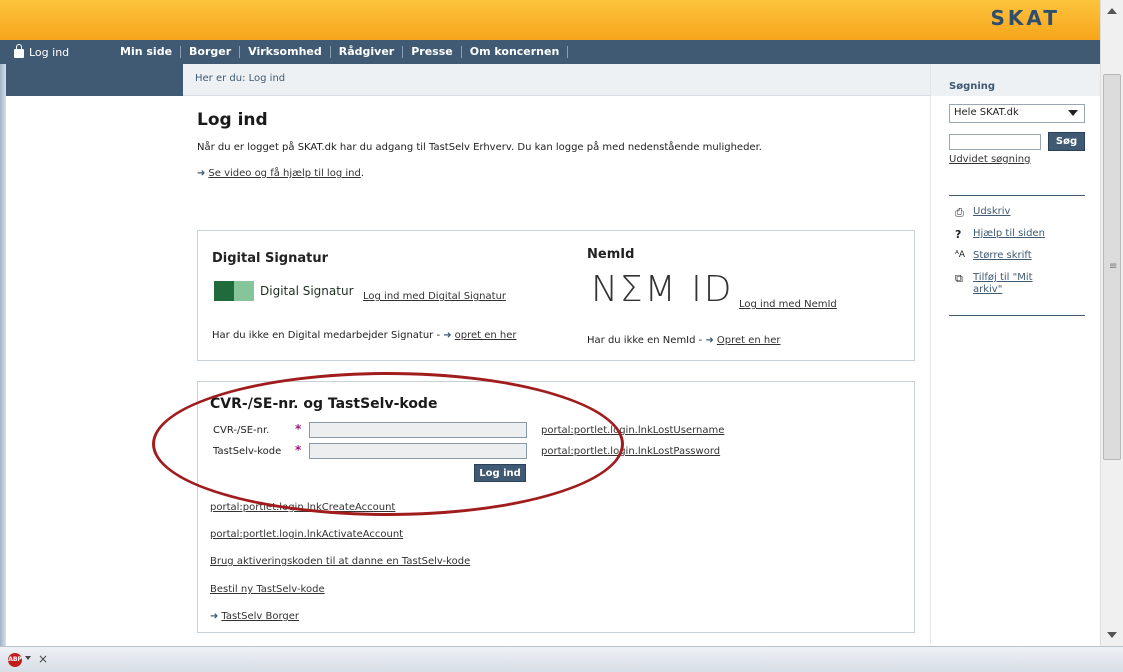 Image resolution: width=1123 pixels, height=672 pixels. Describe the element at coordinates (1002, 255) in the screenshot. I see `tool-text-size-label: Større skrift` at that location.